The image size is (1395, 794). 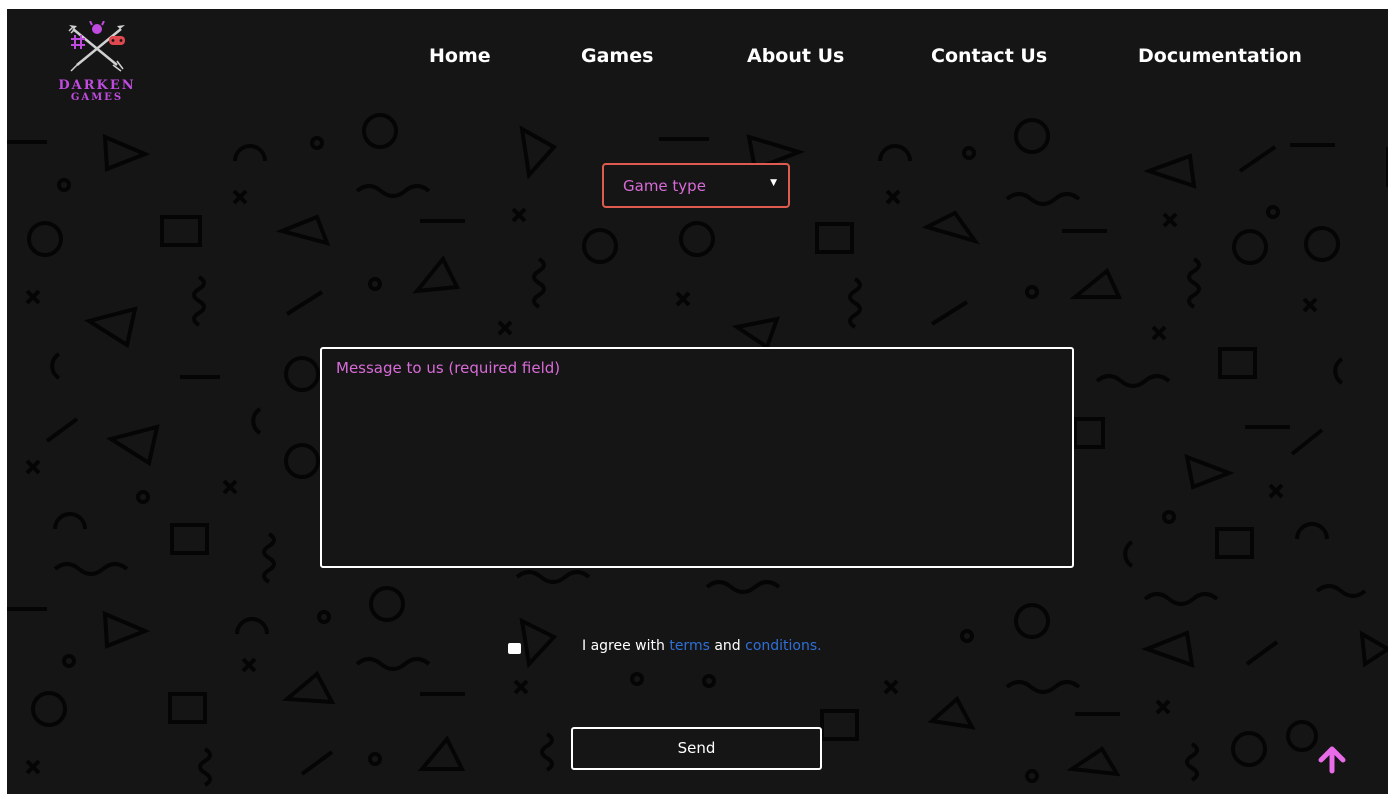 I want to click on agree-label: I agree with terms and conditions., so click(x=702, y=646).